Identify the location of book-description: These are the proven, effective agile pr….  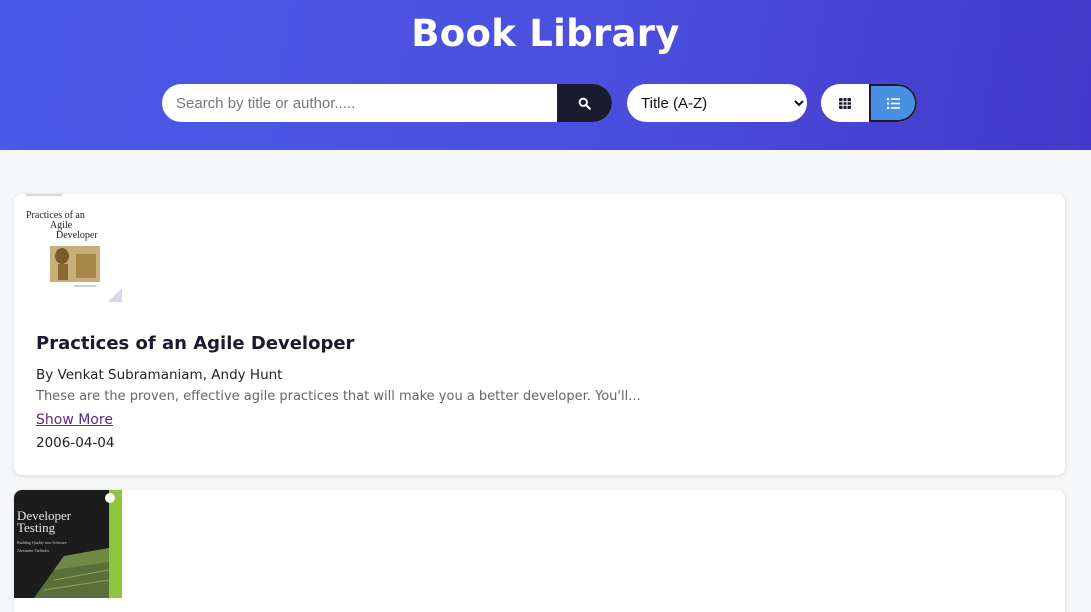
(338, 396).